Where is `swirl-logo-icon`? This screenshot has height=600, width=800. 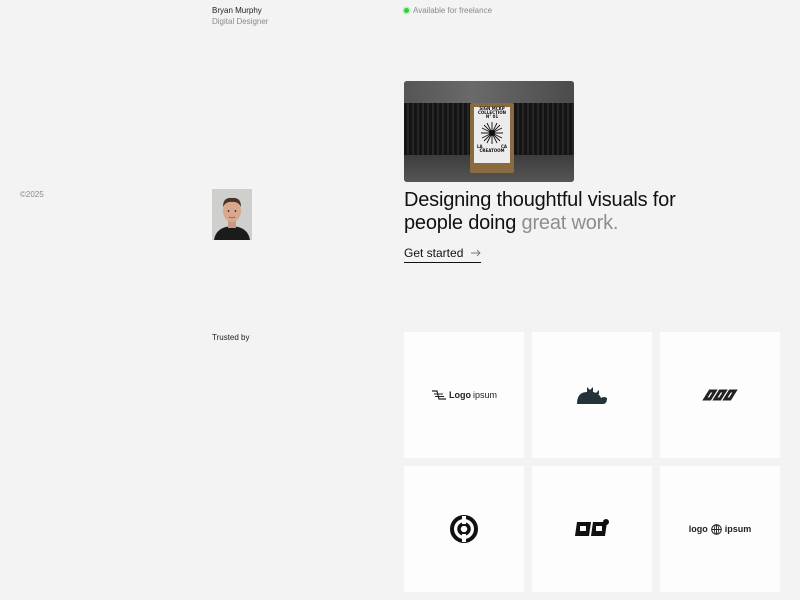 swirl-logo-icon is located at coordinates (464, 529).